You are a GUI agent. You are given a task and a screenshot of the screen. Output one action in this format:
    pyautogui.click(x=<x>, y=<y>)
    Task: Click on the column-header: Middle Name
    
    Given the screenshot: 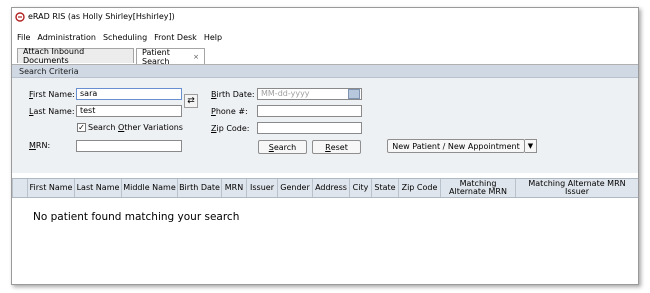 What is the action you would take?
    pyautogui.click(x=149, y=188)
    